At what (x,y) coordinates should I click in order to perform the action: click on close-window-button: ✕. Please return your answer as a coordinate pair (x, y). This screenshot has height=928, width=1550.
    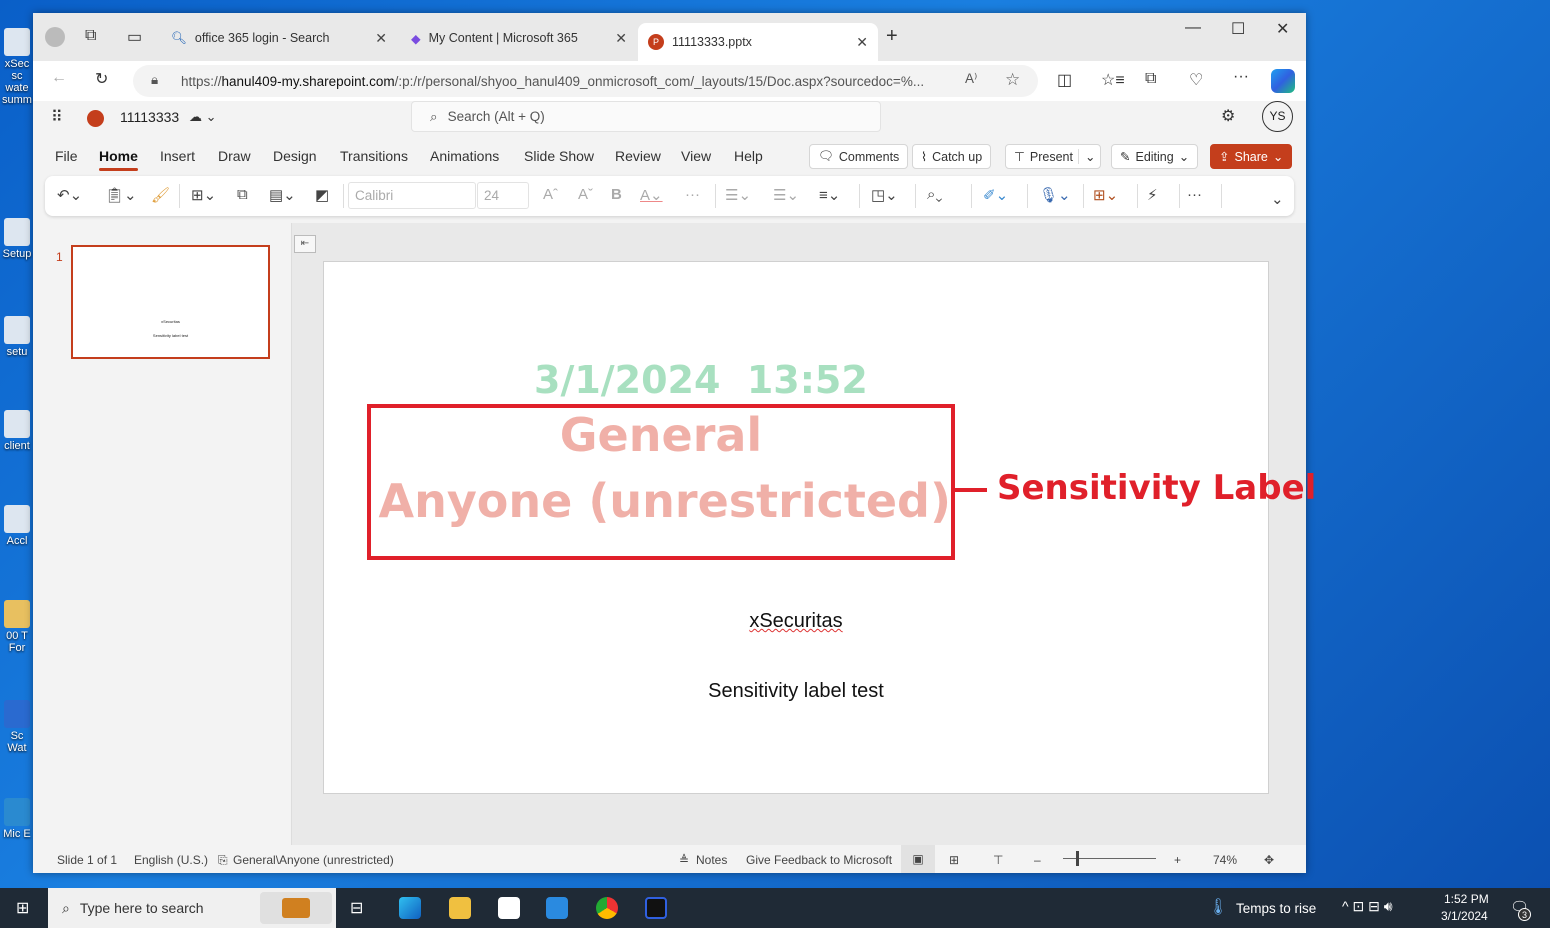
    Looking at the image, I should click on (1282, 29).